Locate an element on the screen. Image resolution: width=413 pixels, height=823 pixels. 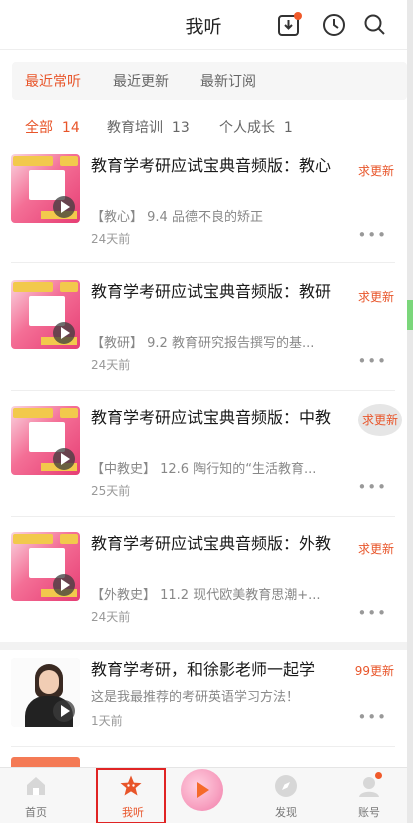
item-title: 教育学考研应试宝典音频版：教心 is located at coordinates (211, 165).